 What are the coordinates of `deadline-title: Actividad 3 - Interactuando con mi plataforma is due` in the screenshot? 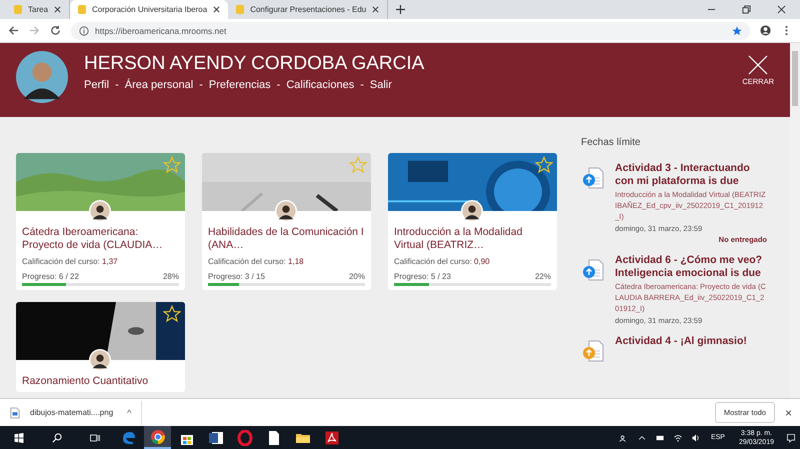 It's located at (691, 174).